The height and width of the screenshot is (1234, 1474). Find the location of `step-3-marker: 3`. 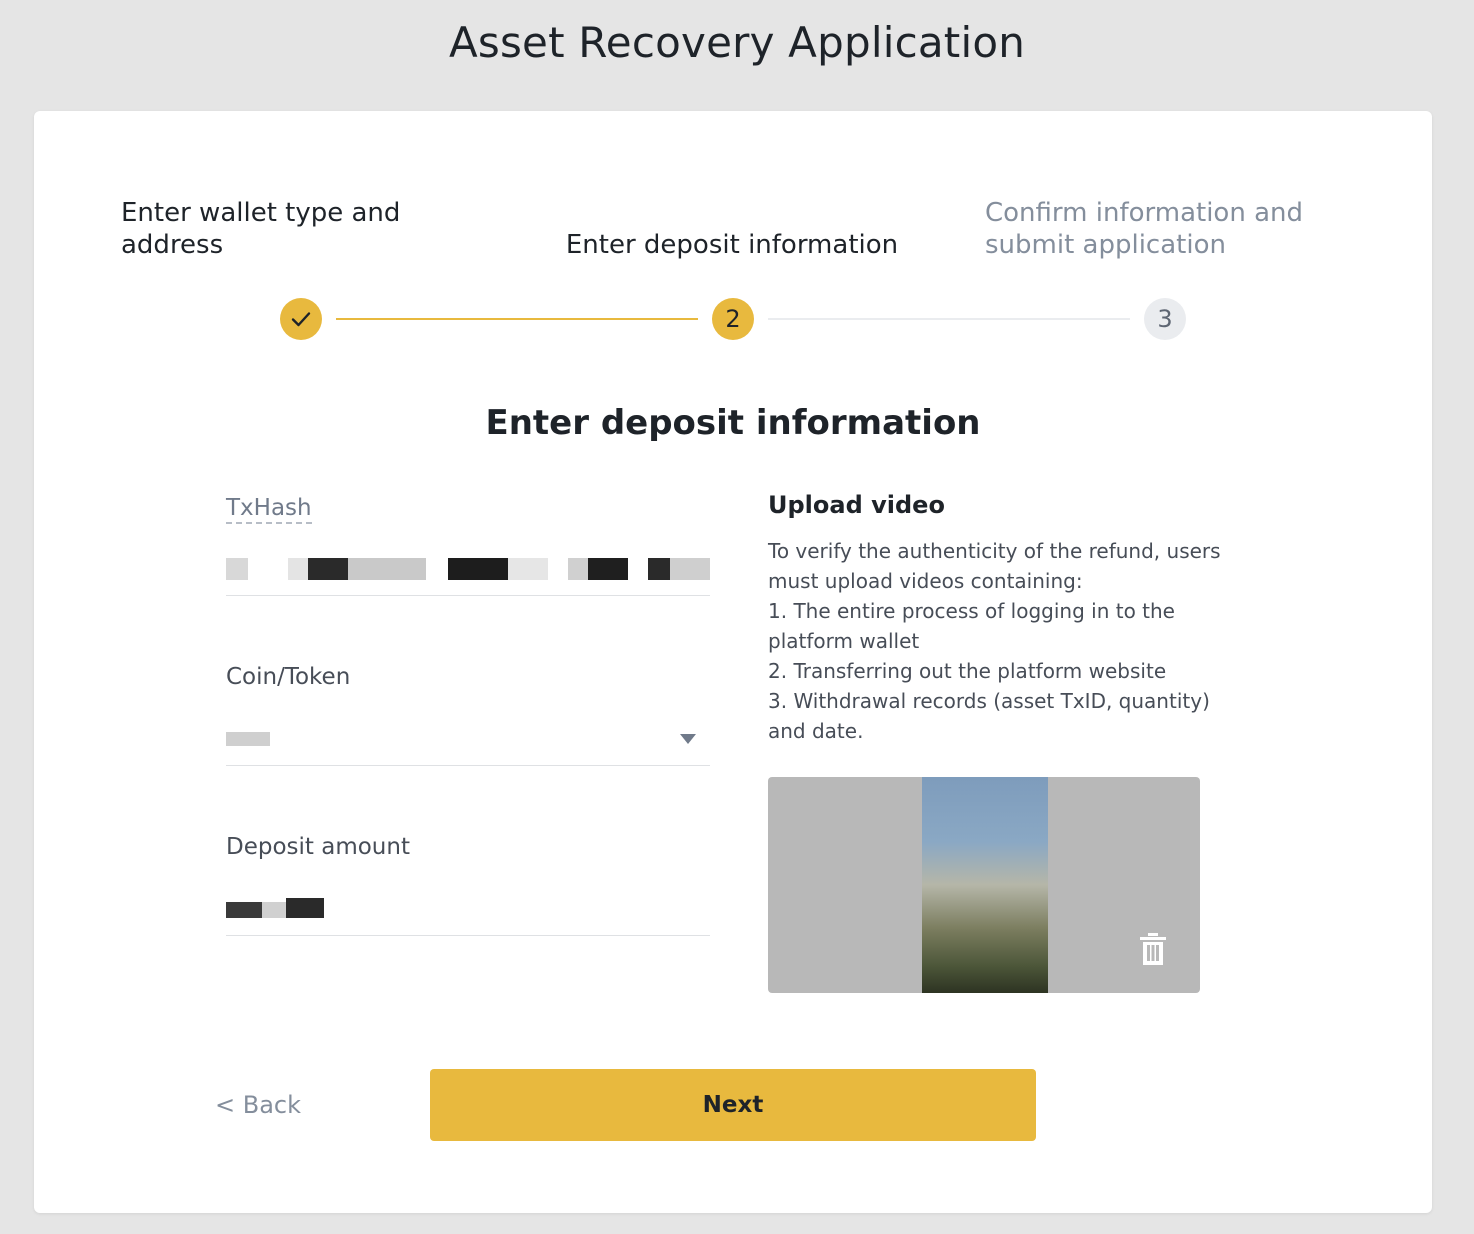

step-3-marker: 3 is located at coordinates (1165, 319).